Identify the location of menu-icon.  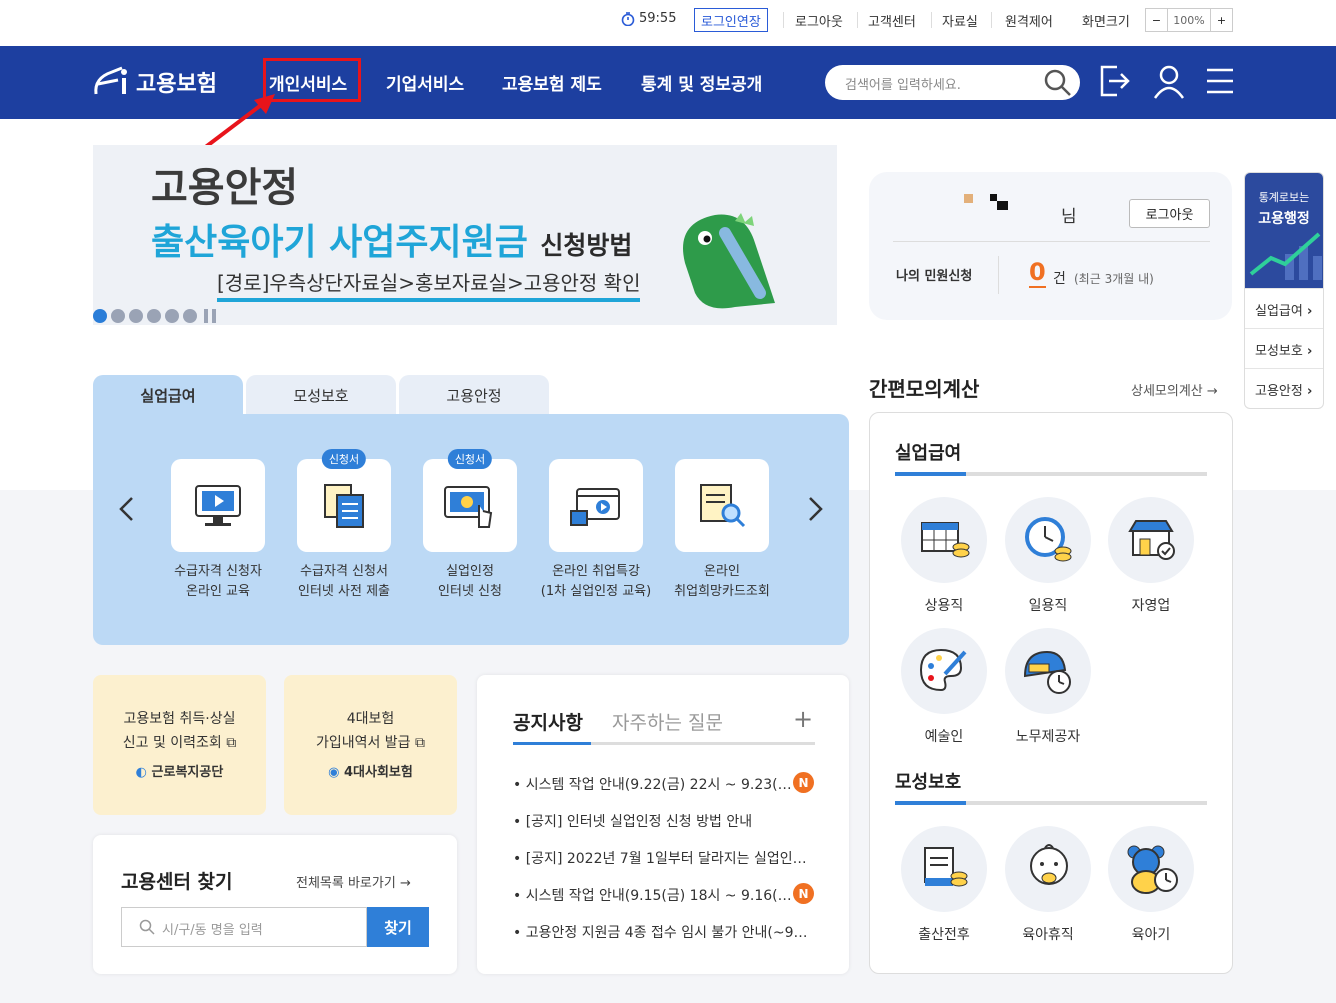
(1220, 81).